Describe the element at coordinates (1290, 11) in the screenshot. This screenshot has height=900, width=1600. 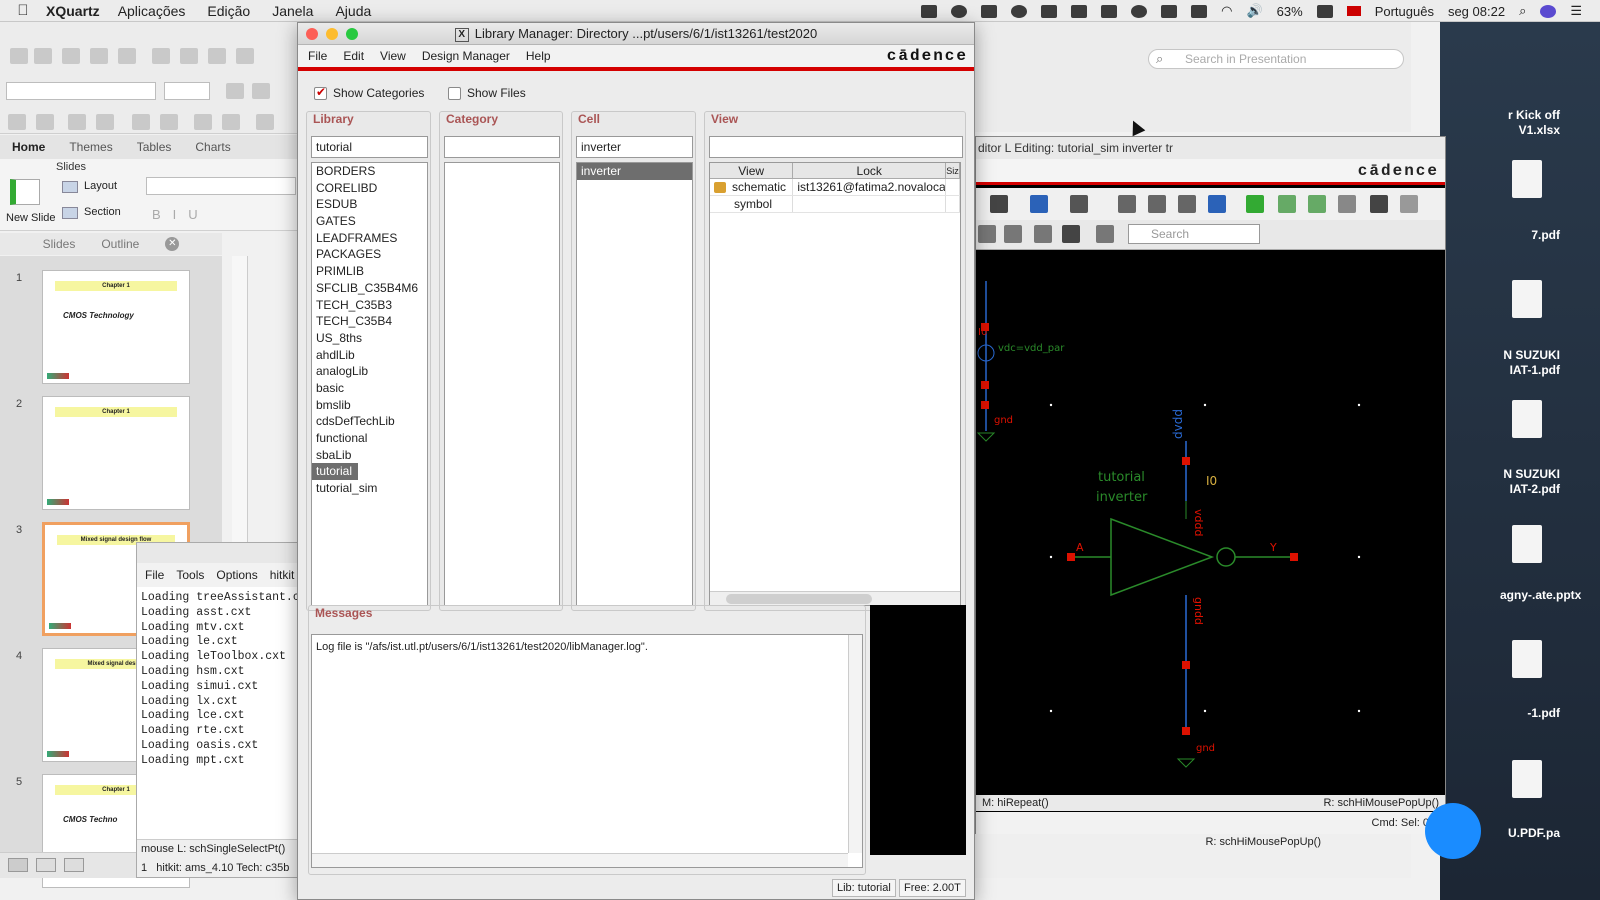
I see `battery-percent: 63%` at that location.